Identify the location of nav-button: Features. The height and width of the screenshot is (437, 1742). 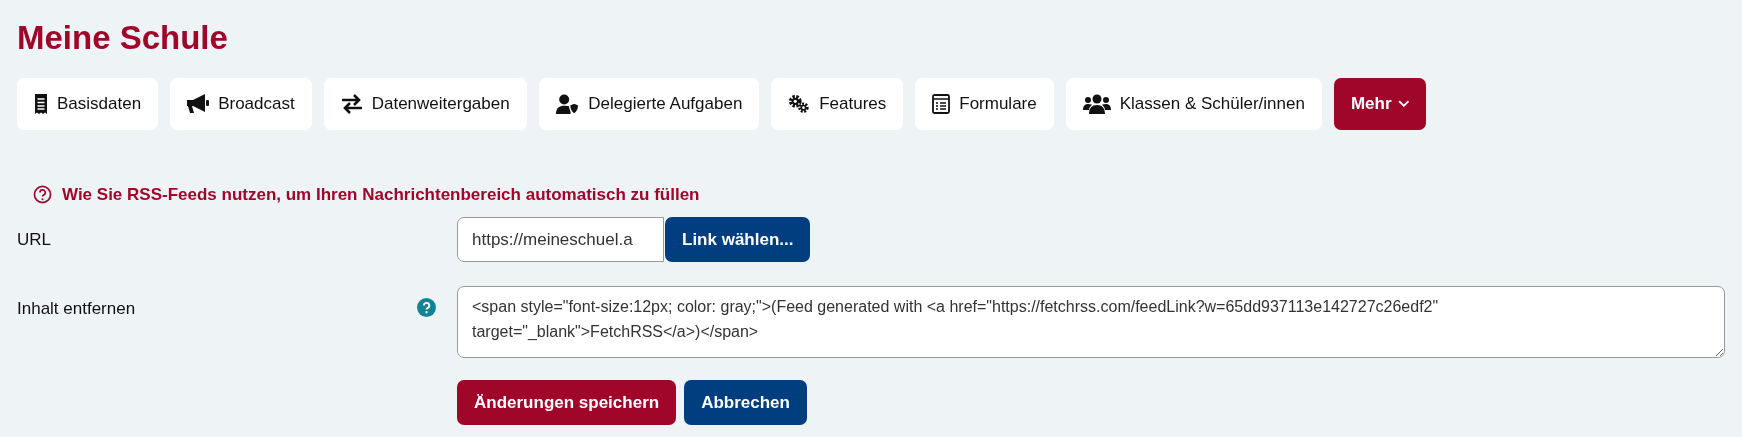
(837, 103).